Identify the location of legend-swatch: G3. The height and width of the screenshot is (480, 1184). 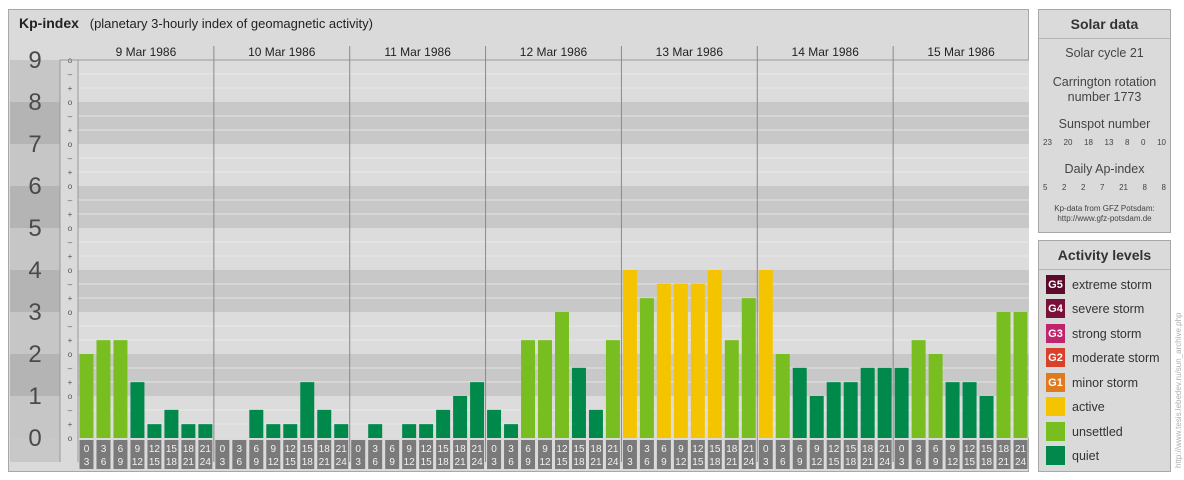
(1055, 333).